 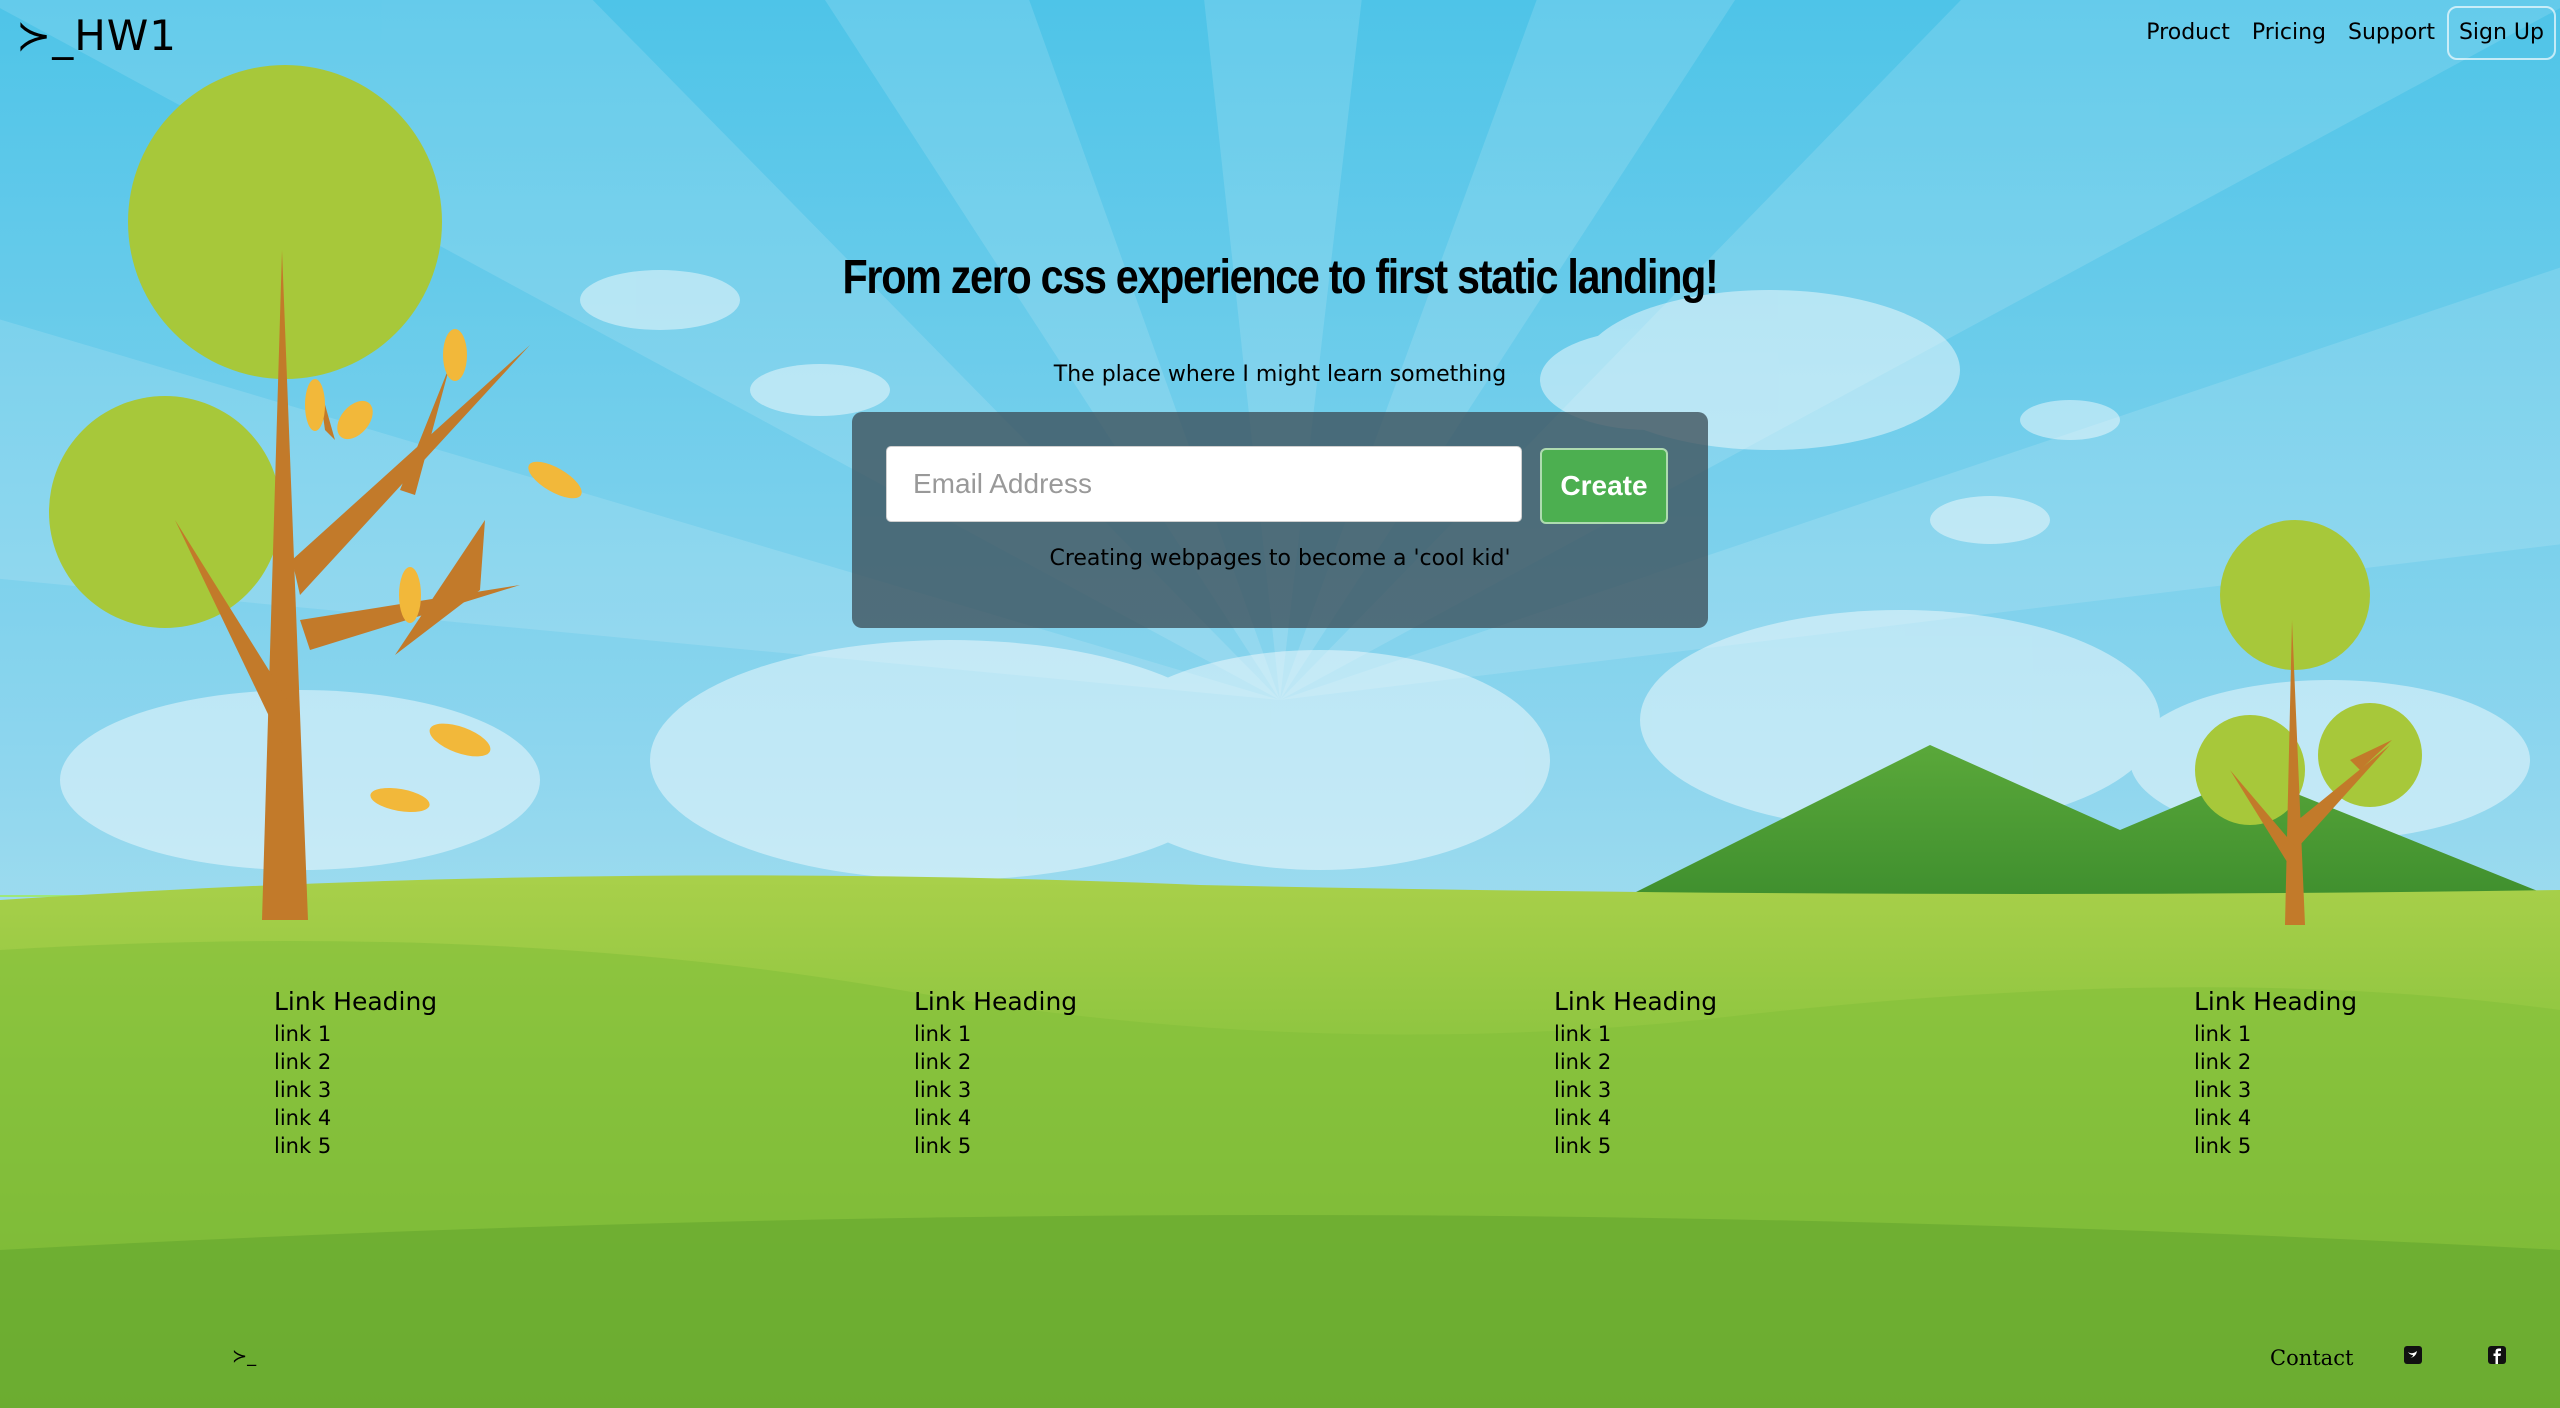 I want to click on nav-product: Product, so click(x=2188, y=33).